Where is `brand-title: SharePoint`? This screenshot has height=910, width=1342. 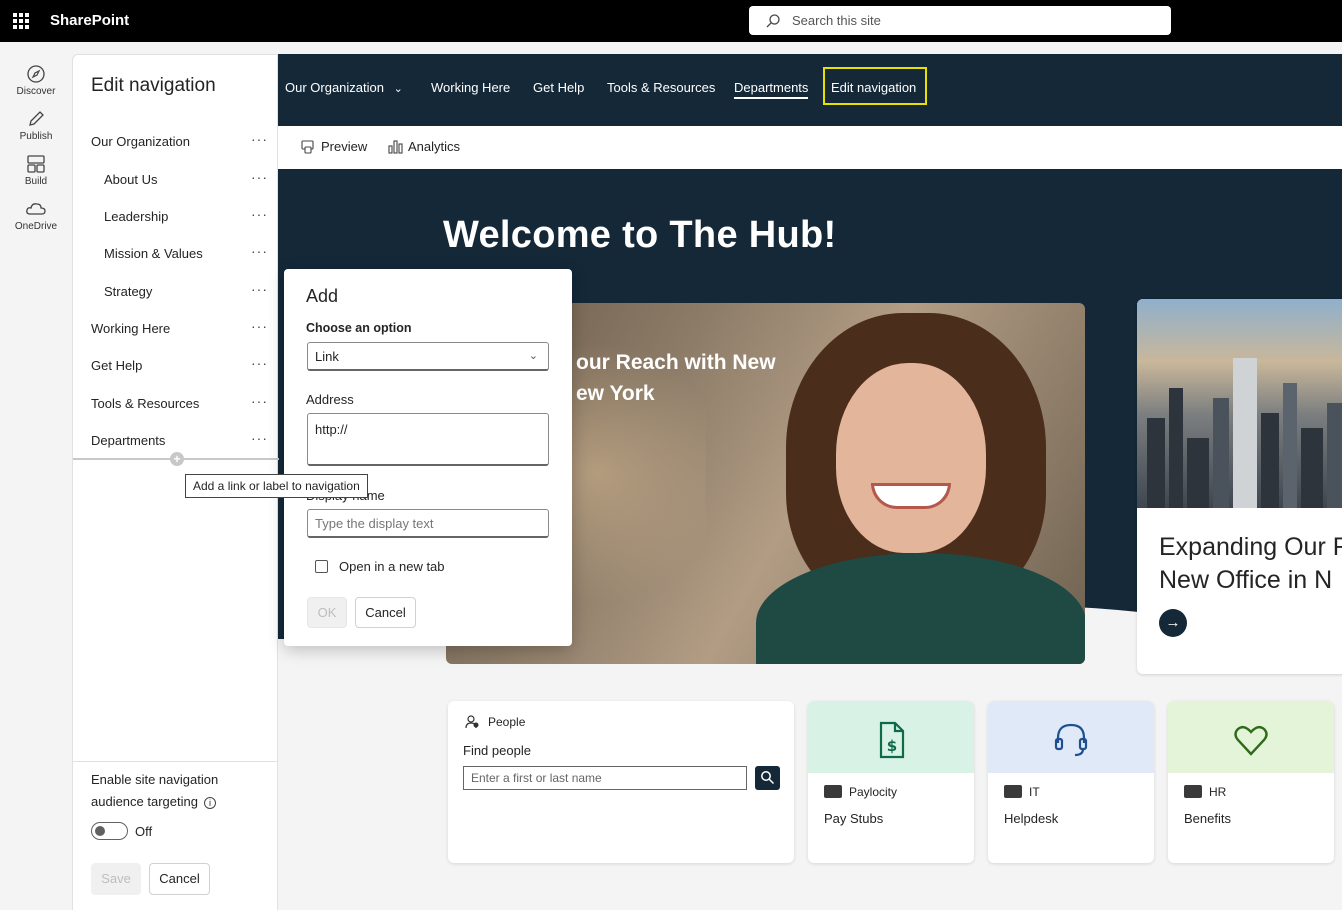 brand-title: SharePoint is located at coordinates (89, 20).